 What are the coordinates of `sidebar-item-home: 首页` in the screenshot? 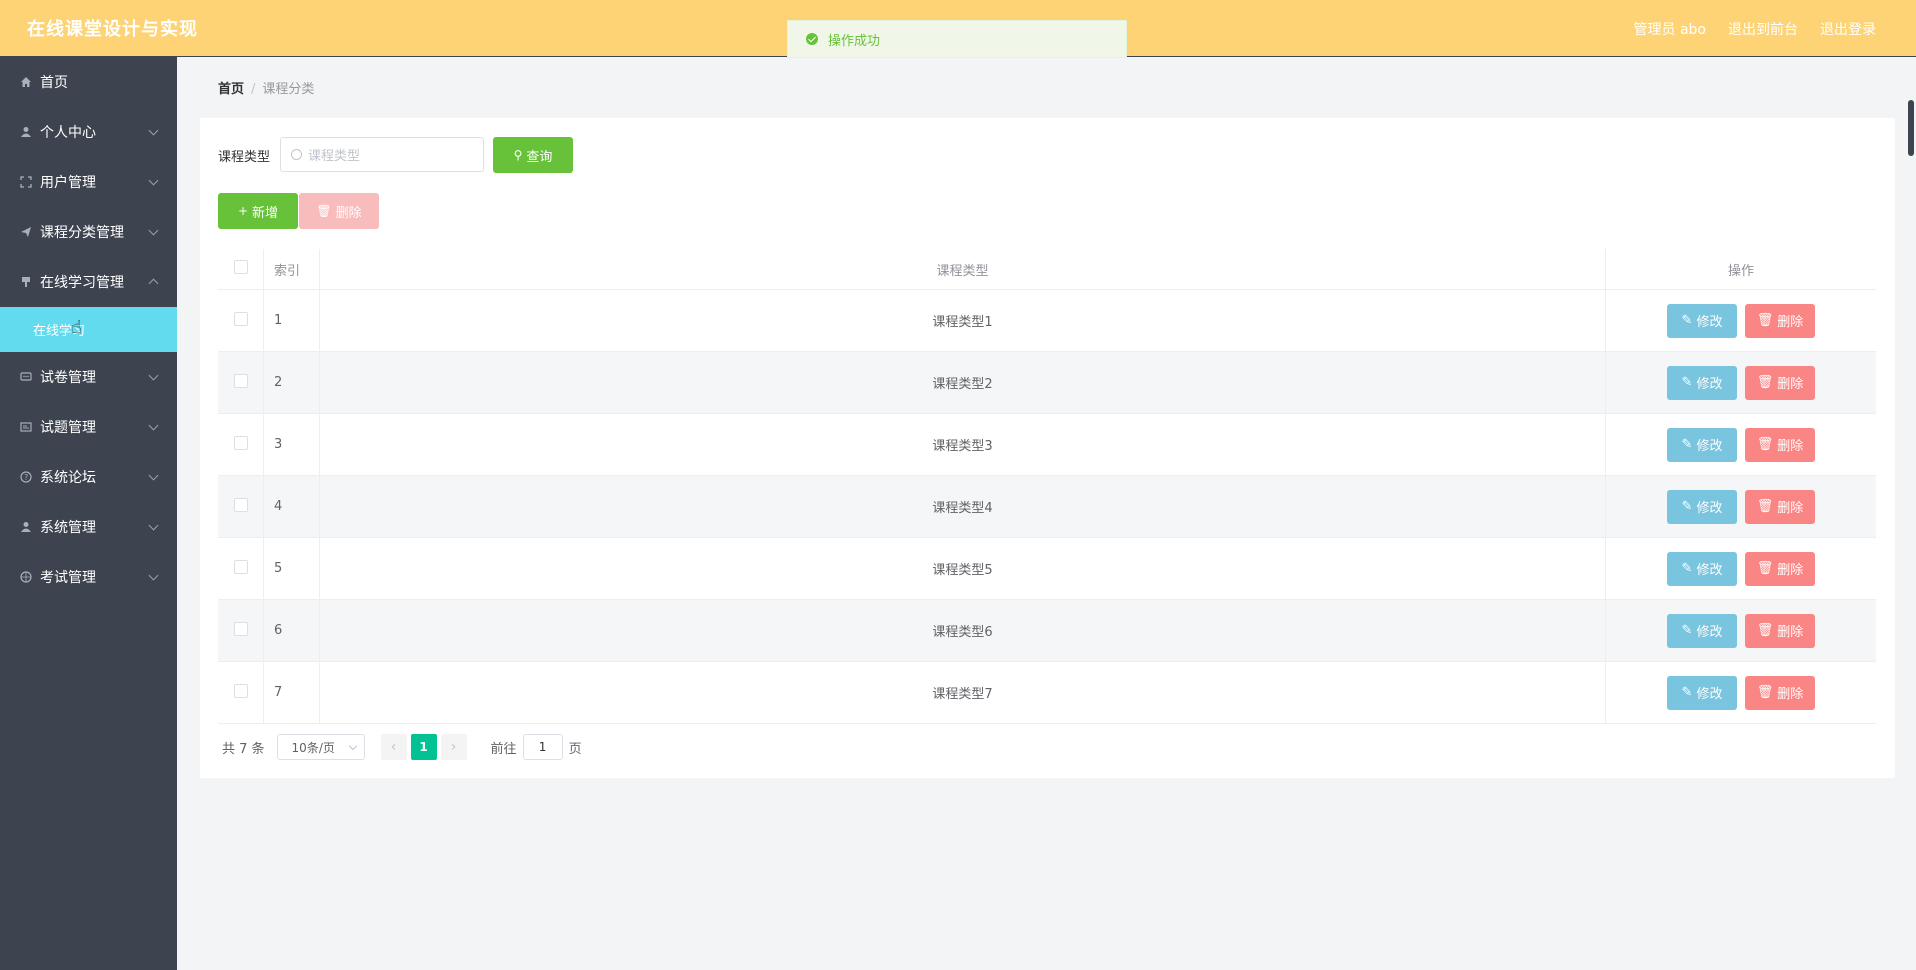 It's located at (88, 82).